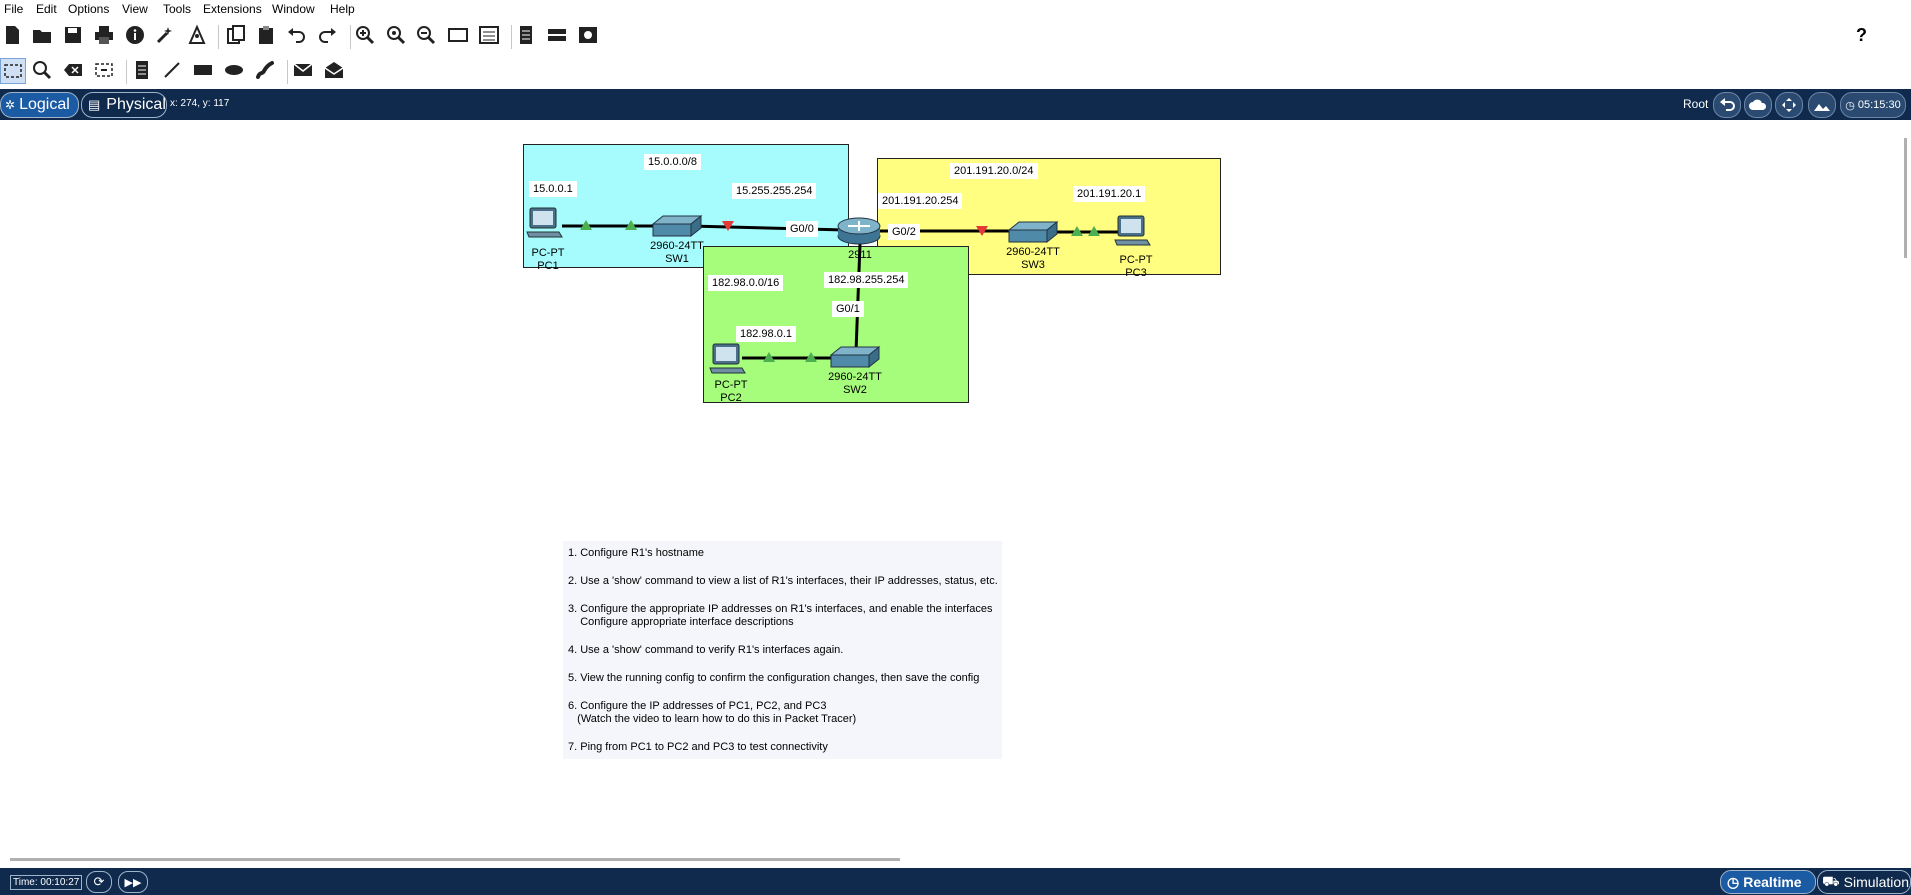  What do you see at coordinates (88, 9) in the screenshot?
I see `menu-options: Options` at bounding box center [88, 9].